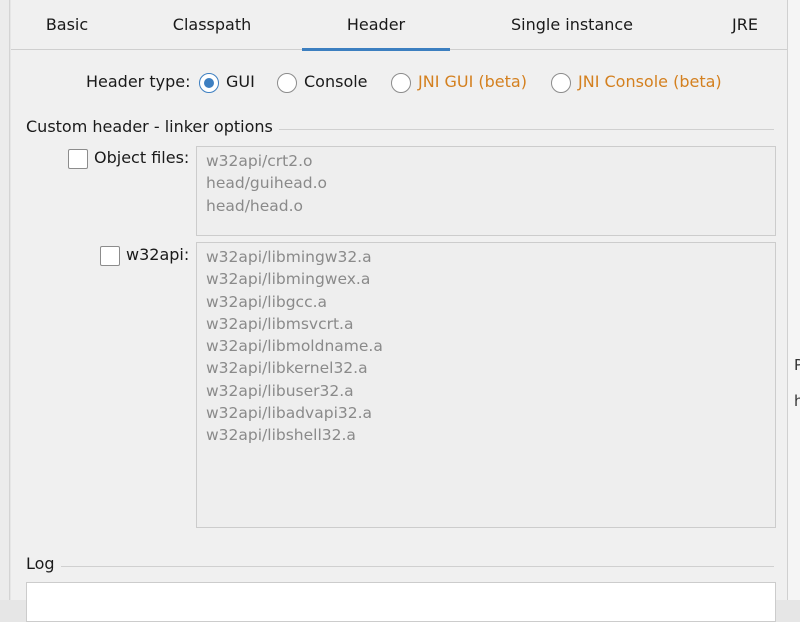 The image size is (800, 622). Describe the element at coordinates (110, 256) in the screenshot. I see `w32api-checkbox` at that location.